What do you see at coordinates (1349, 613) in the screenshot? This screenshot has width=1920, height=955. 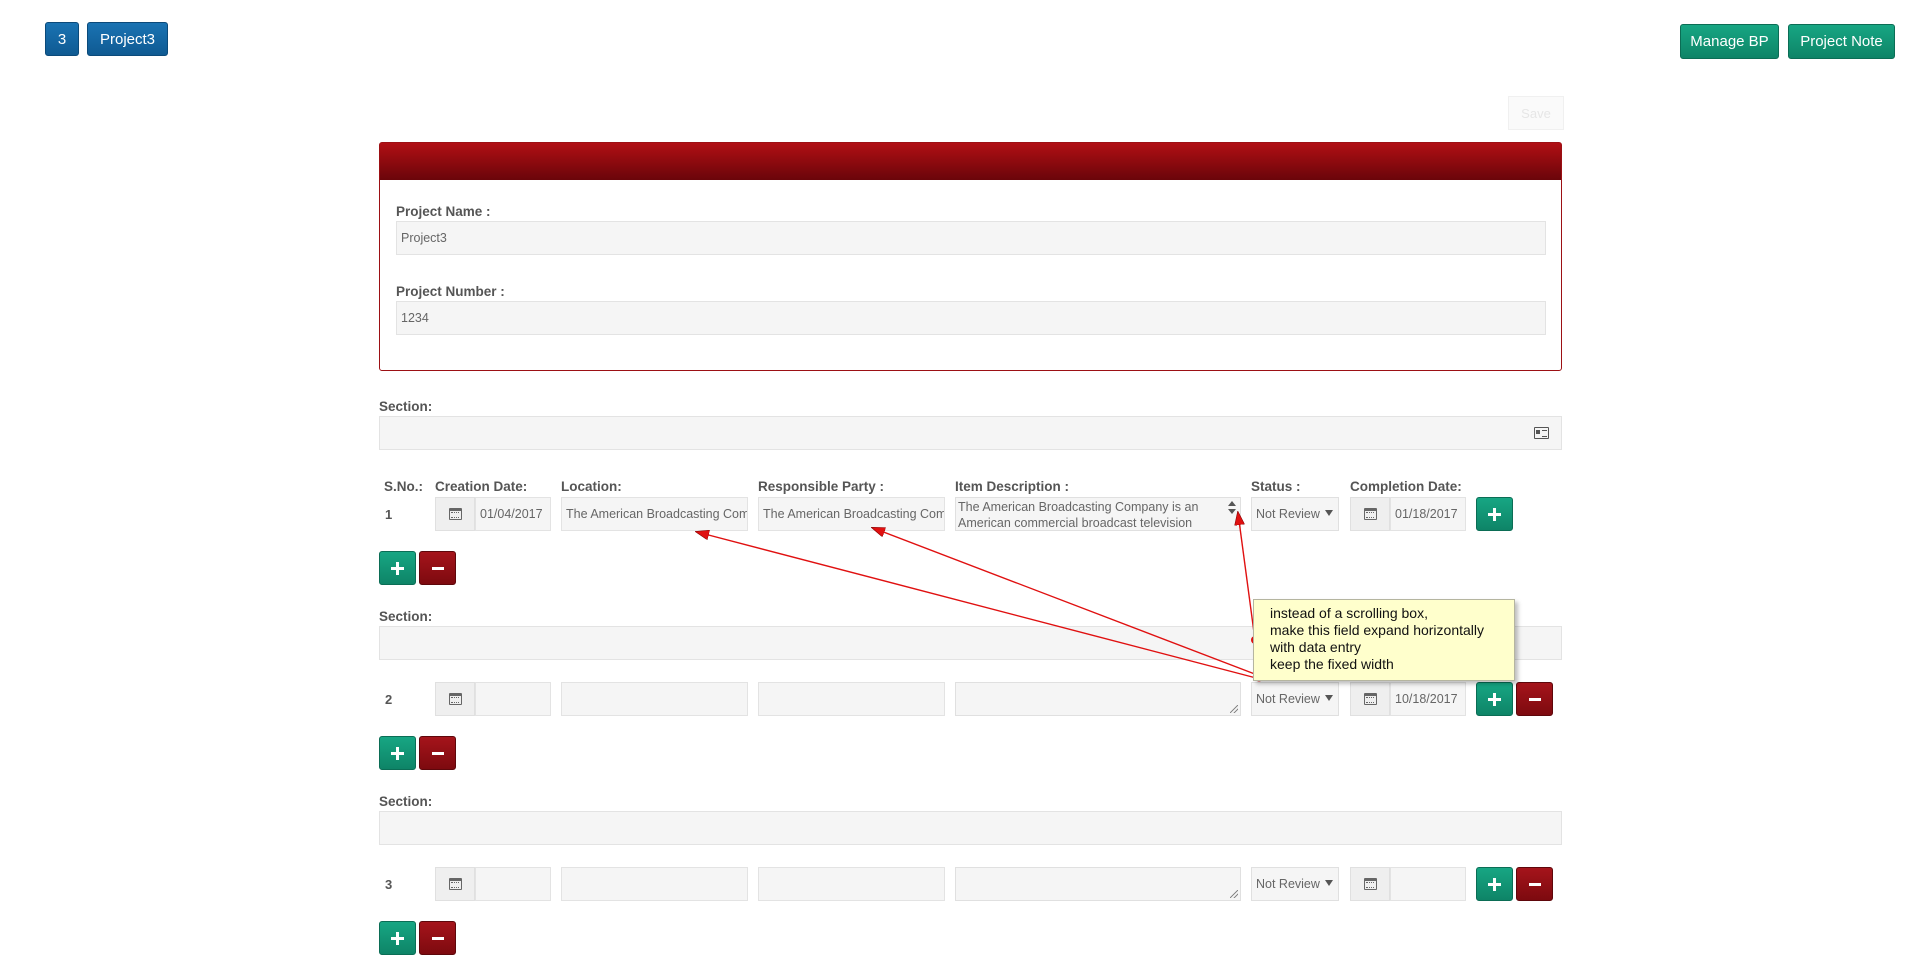 I see `note-line: instead of a scrolling box,` at bounding box center [1349, 613].